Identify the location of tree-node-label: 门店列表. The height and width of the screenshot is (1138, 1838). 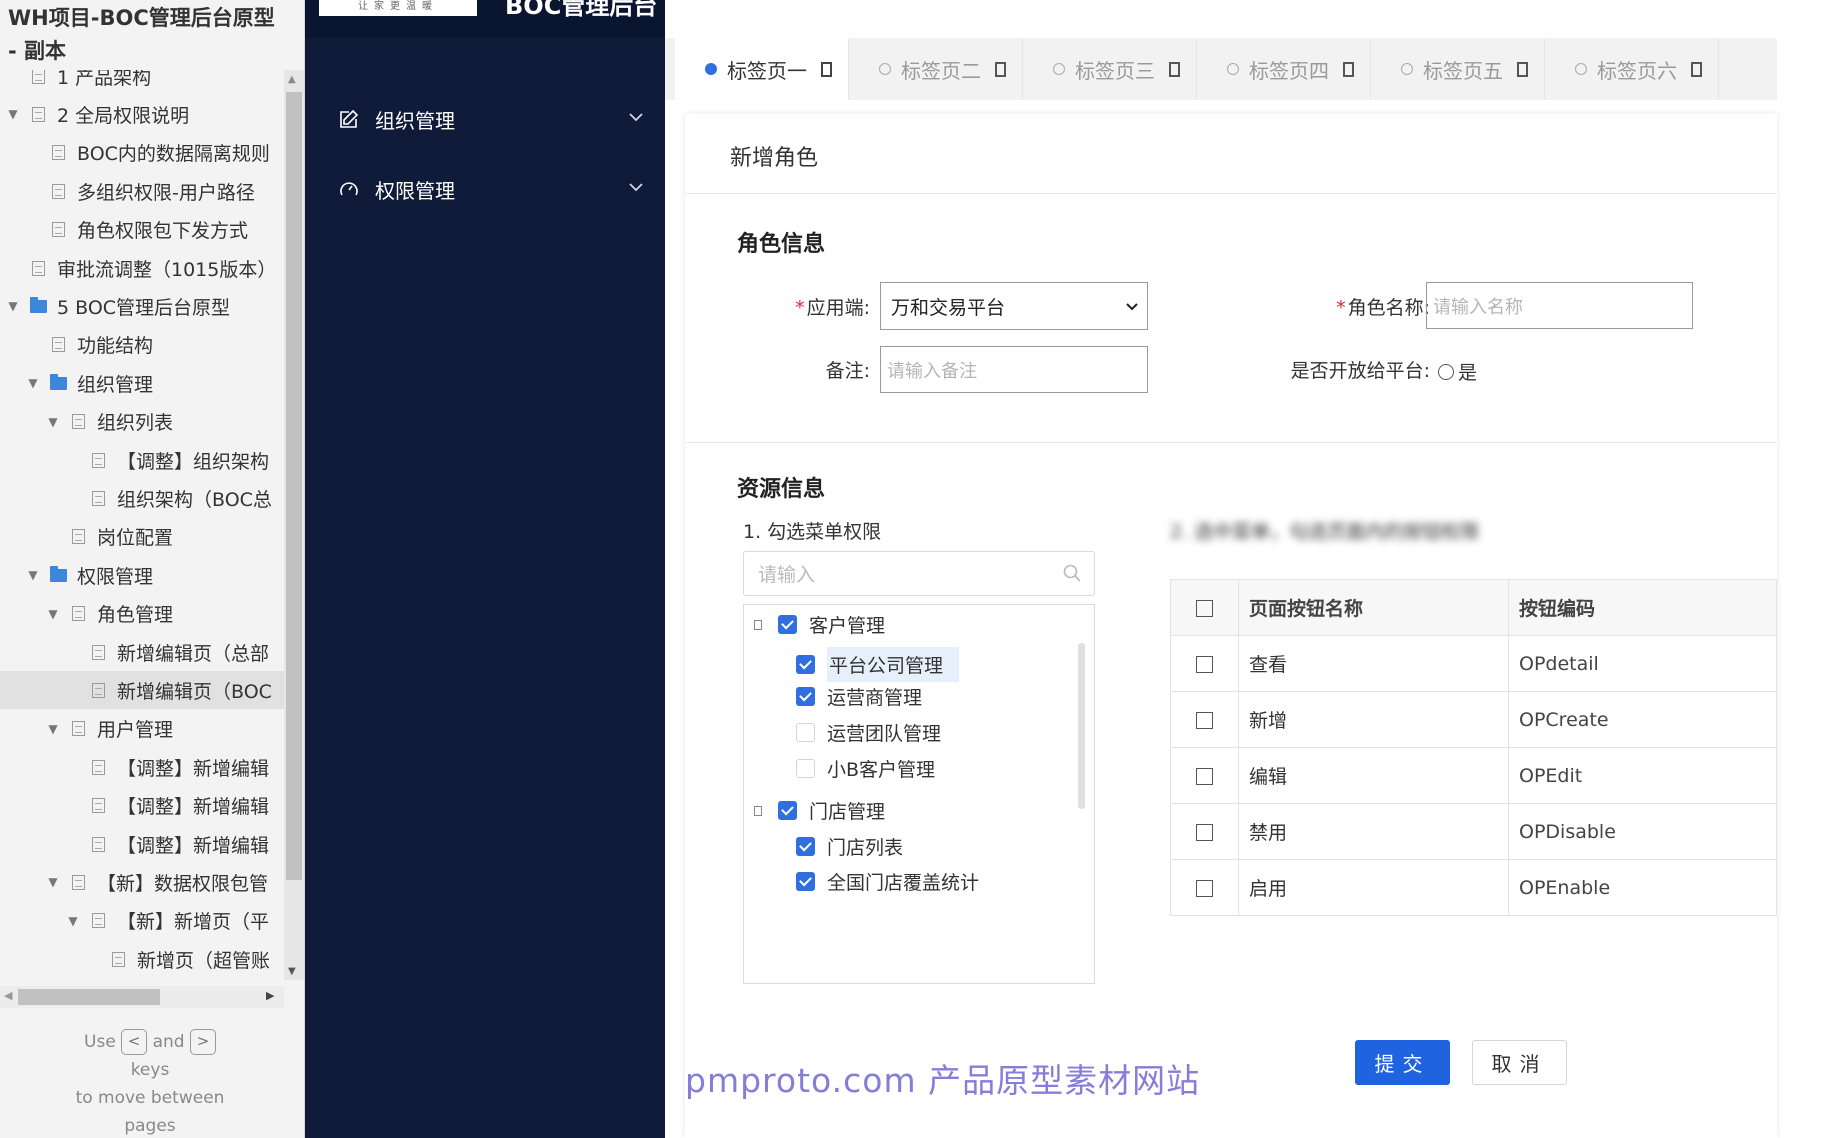
(865, 848).